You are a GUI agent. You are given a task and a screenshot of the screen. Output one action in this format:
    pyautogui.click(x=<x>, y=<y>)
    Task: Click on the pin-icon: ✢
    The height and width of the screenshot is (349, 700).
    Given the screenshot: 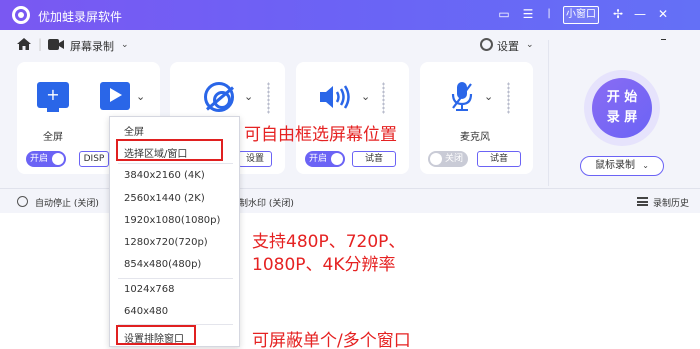 What is the action you would take?
    pyautogui.click(x=618, y=14)
    